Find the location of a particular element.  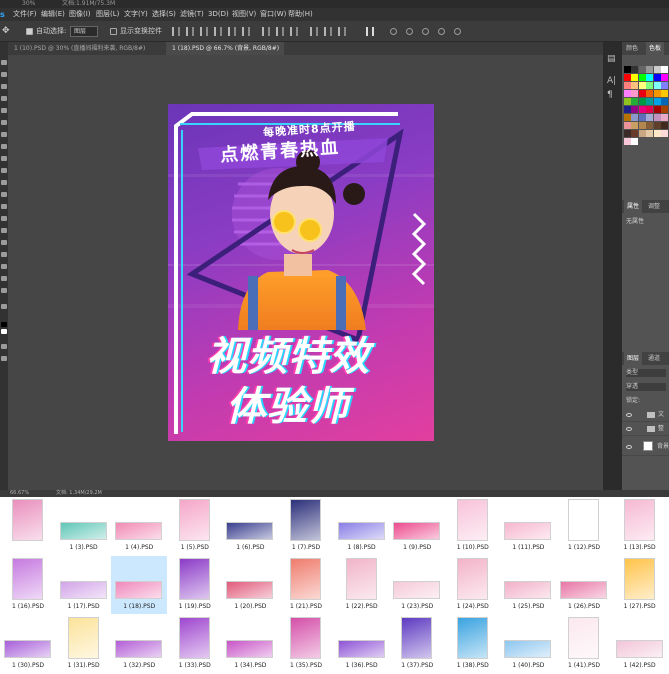

layer-row: 文 is located at coordinates (645, 415).